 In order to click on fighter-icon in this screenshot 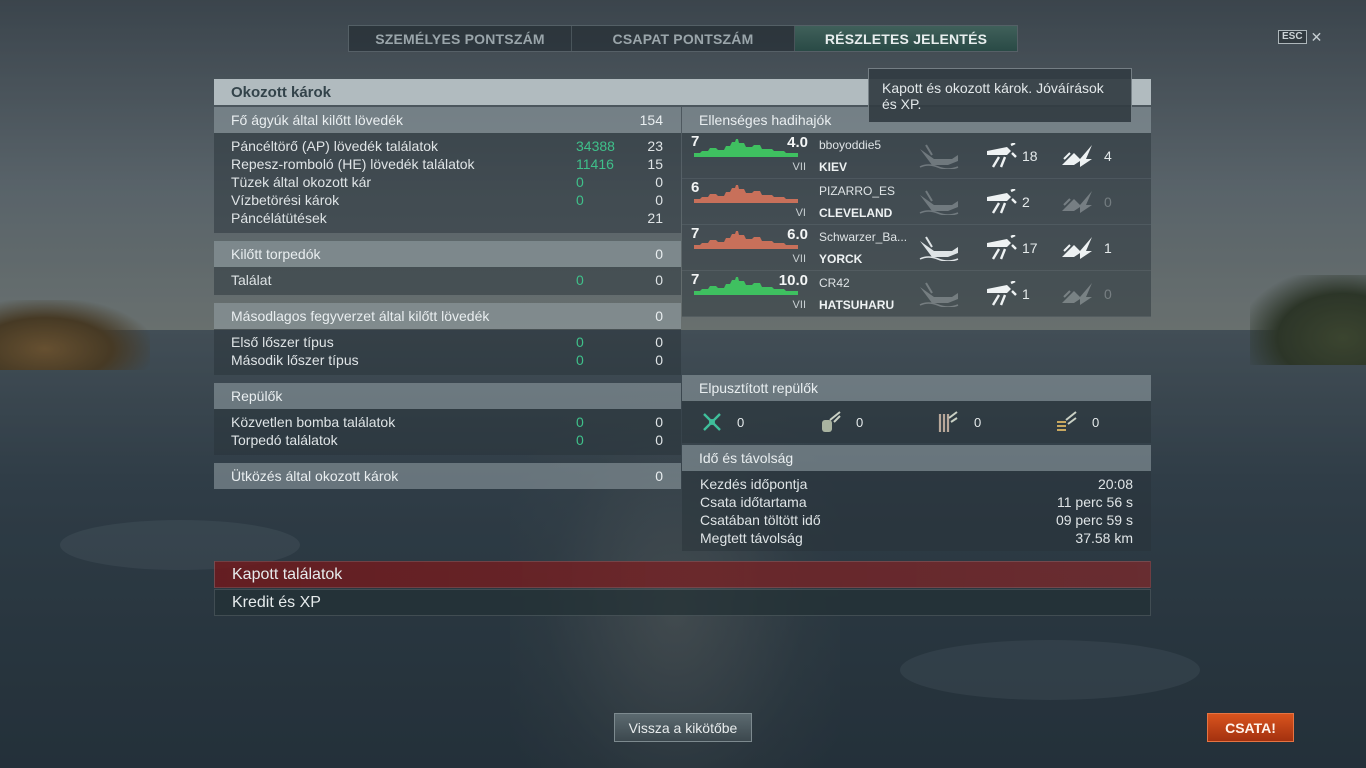, I will do `click(712, 422)`.